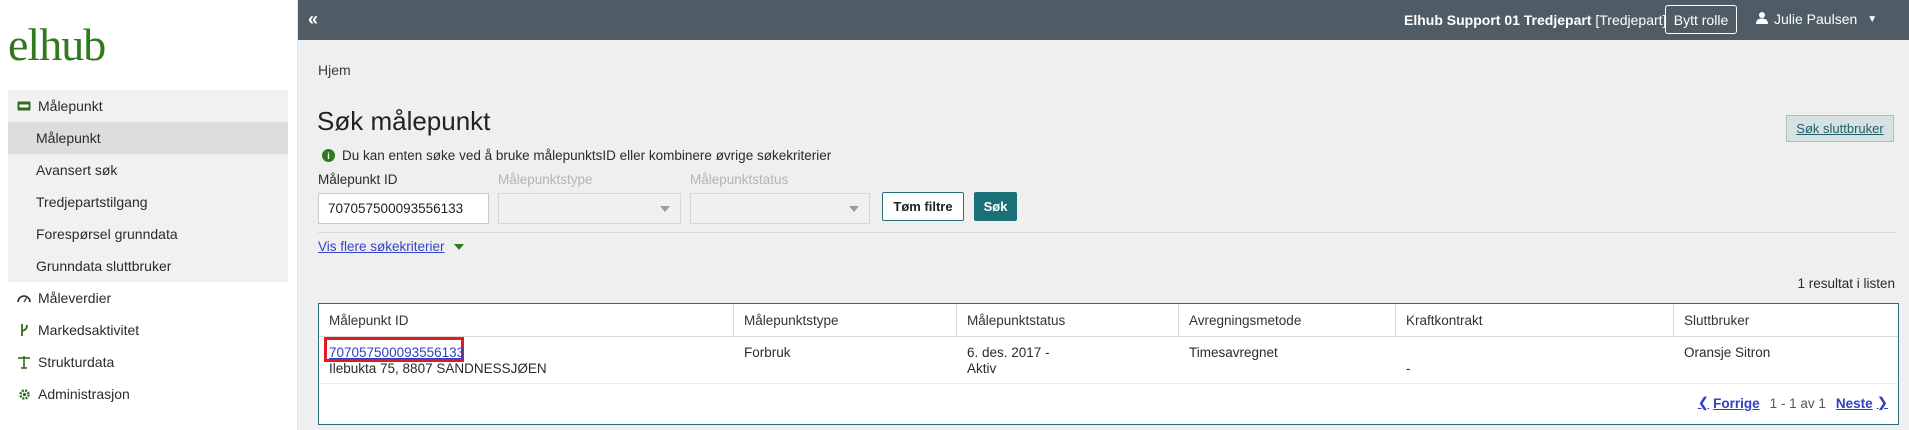  Describe the element at coordinates (1703, 402) in the screenshot. I see `chevron-left-icon: ❮` at that location.